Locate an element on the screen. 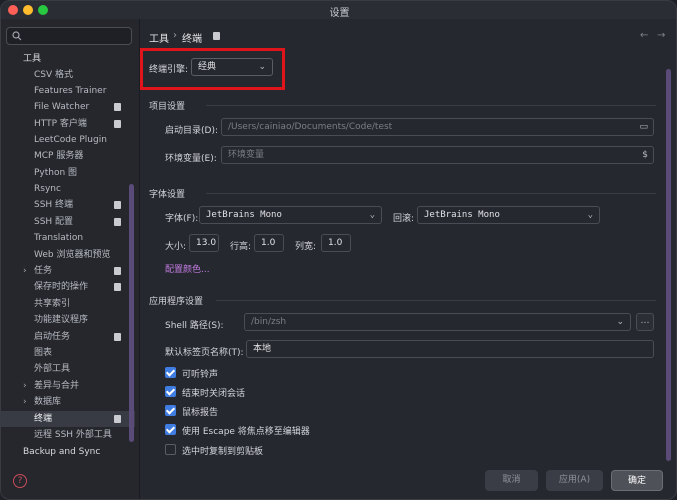  tab-name-label: 默认标签页名称(T): is located at coordinates (204, 353).